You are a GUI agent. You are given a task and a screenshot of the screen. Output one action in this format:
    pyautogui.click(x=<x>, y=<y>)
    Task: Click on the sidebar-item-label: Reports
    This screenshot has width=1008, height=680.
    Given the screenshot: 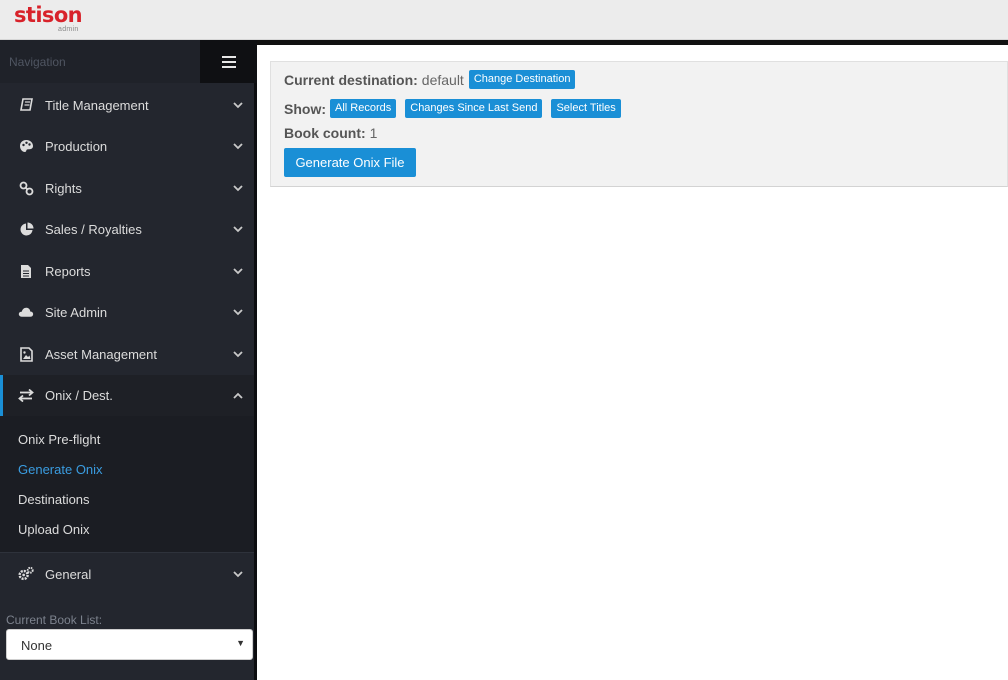 What is the action you would take?
    pyautogui.click(x=68, y=271)
    